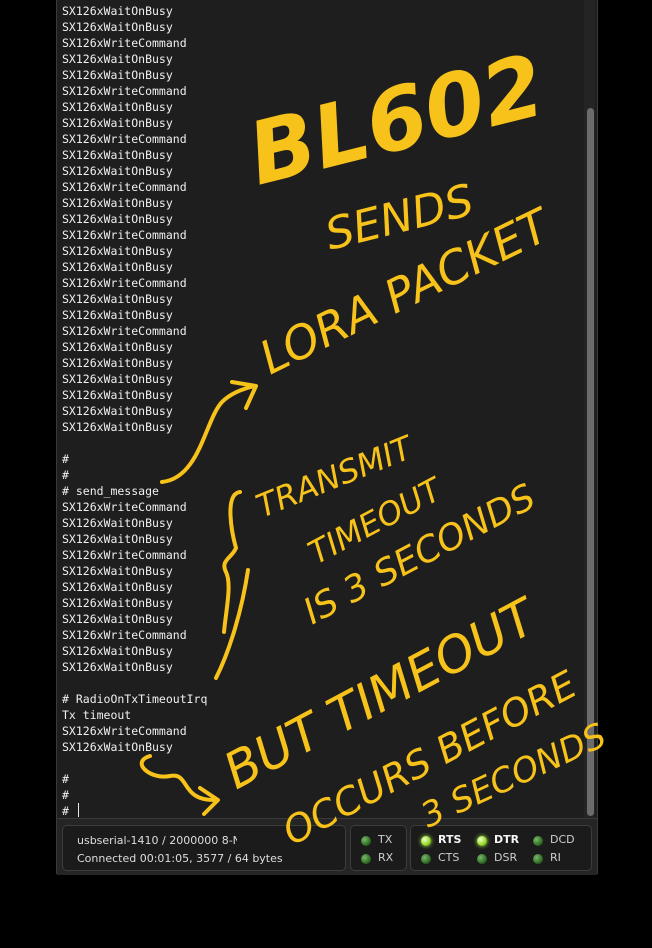 The width and height of the screenshot is (652, 948). Describe the element at coordinates (426, 841) in the screenshot. I see `rts-led-icon` at that location.